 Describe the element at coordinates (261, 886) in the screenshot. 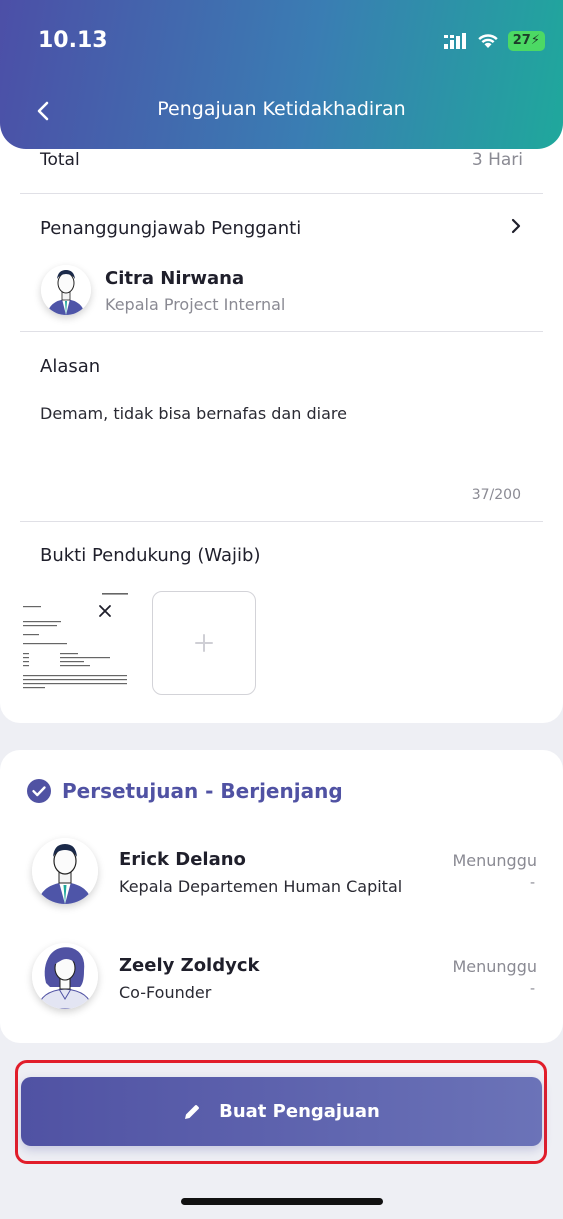

I see `approver-role: Kepala Departemen Human Capital` at that location.